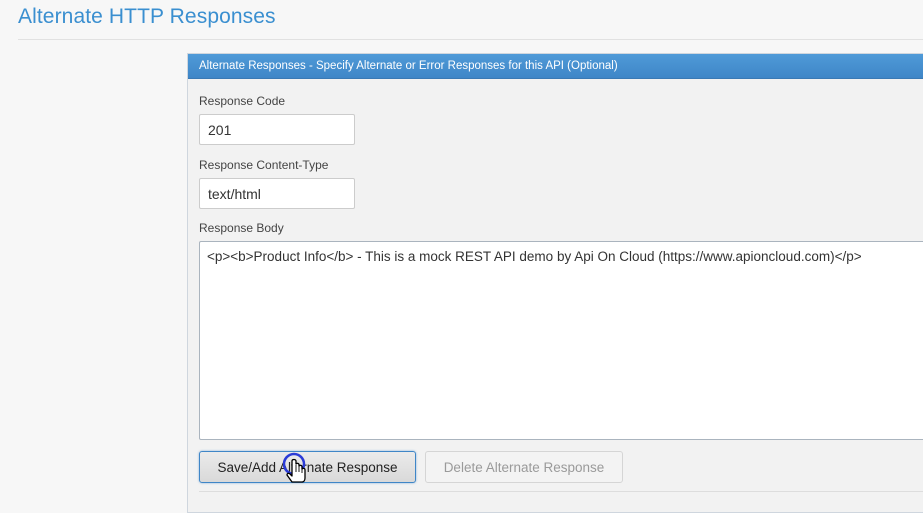 The image size is (923, 513). I want to click on panel-divider, so click(561, 491).